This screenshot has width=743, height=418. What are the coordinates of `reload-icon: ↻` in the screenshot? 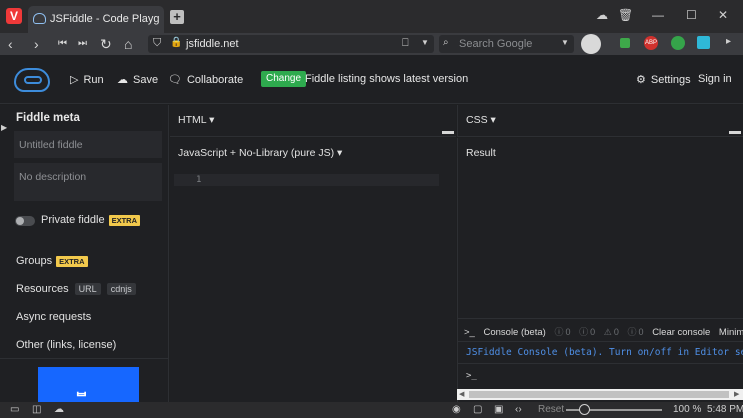 It's located at (106, 44).